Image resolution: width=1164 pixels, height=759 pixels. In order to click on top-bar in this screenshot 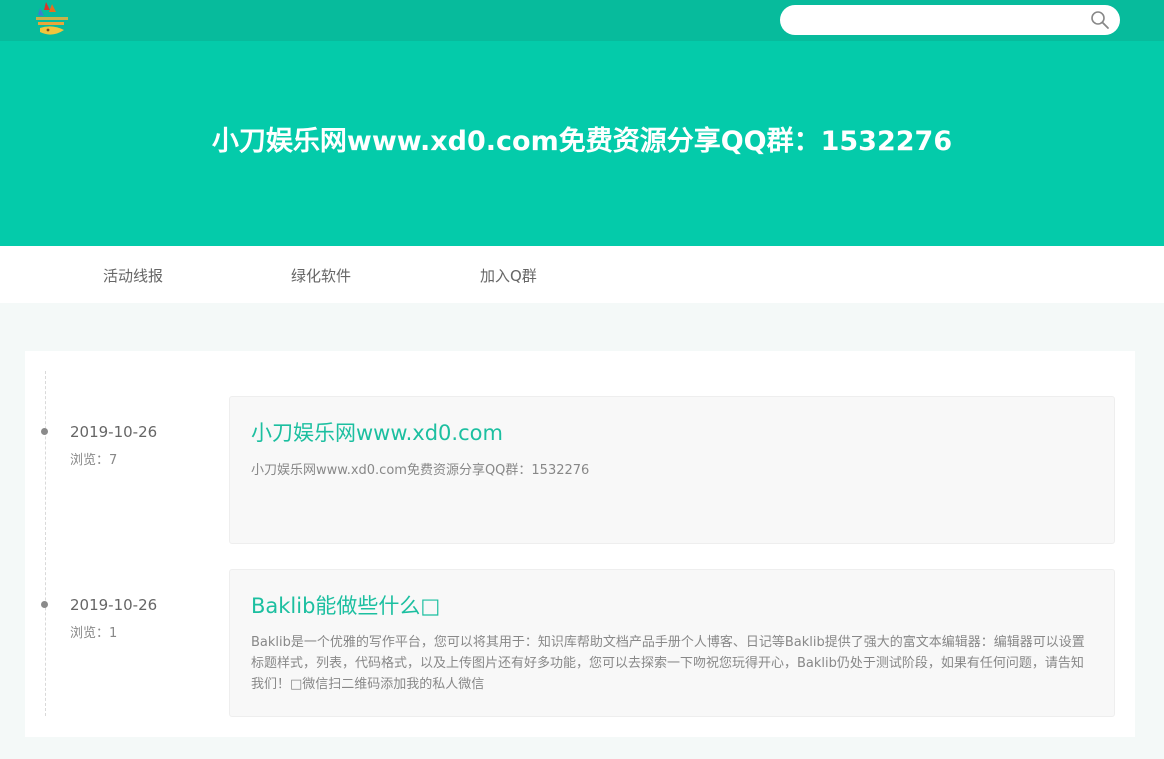, I will do `click(582, 20)`.